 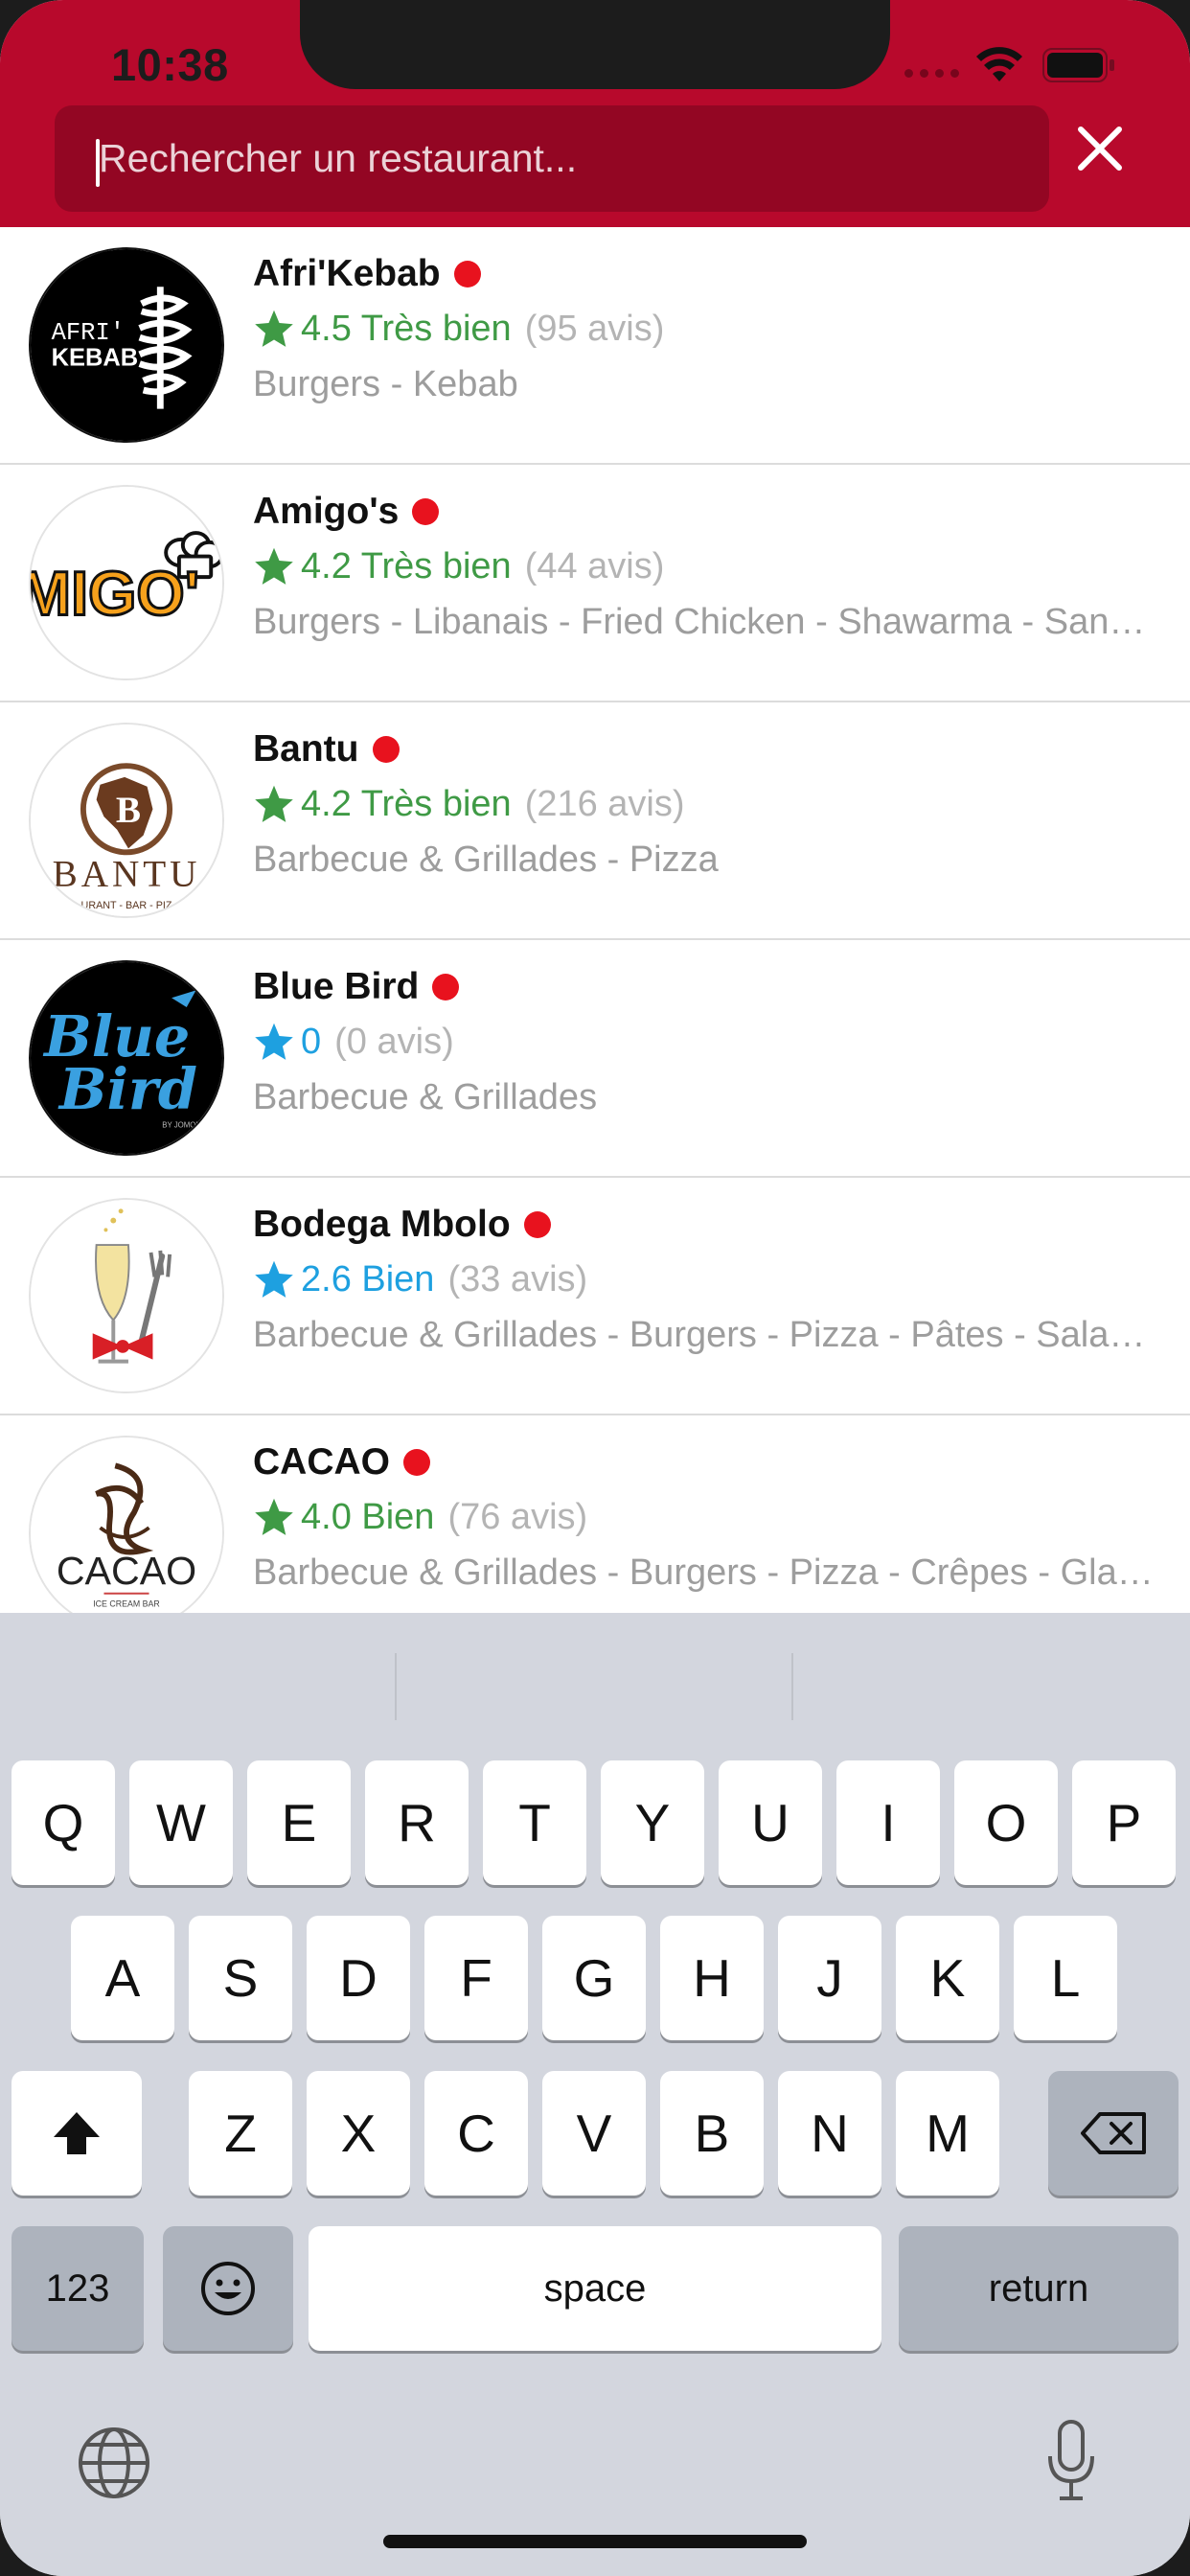 I want to click on key-n: N, so click(x=829, y=2133).